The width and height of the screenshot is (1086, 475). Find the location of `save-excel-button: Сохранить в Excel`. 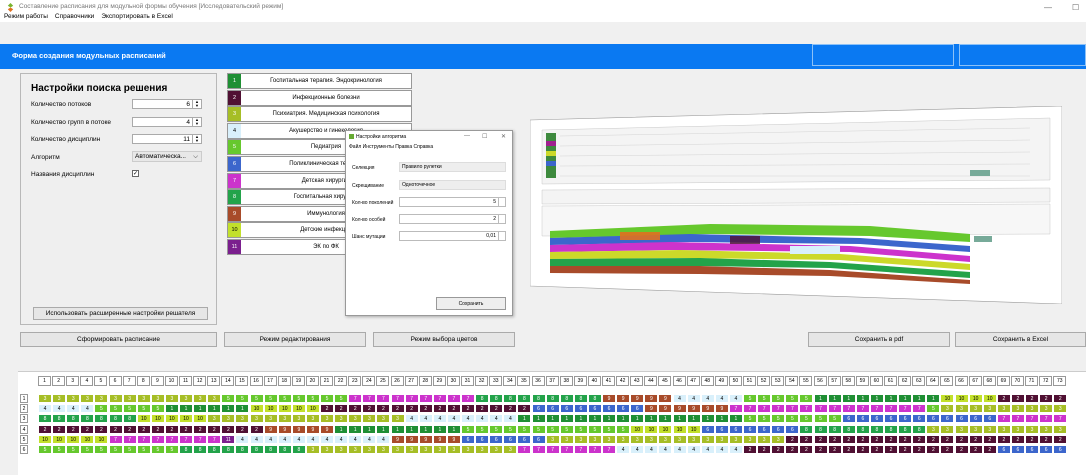

save-excel-button: Сохранить в Excel is located at coordinates (1020, 339).